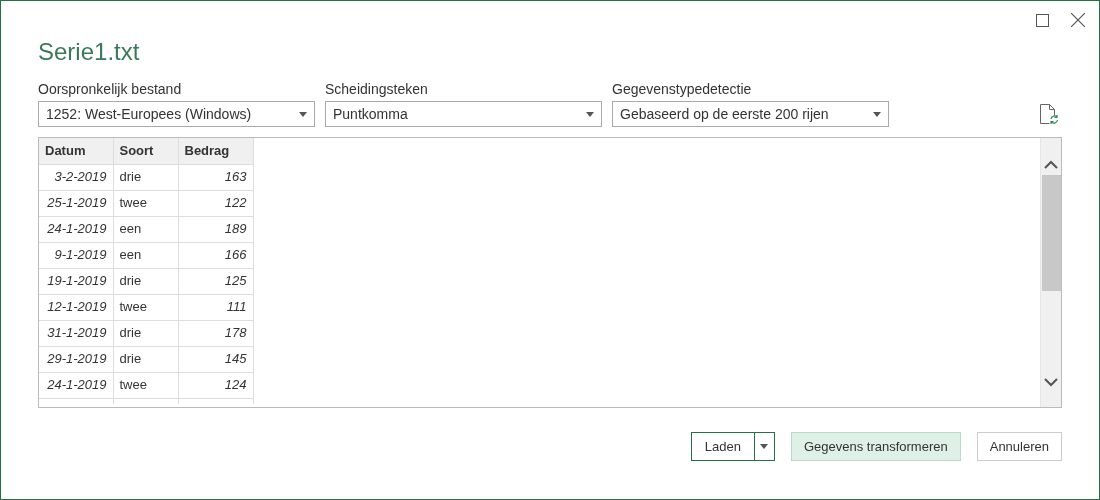 Image resolution: width=1100 pixels, height=500 pixels. I want to click on close-icon, so click(1078, 20).